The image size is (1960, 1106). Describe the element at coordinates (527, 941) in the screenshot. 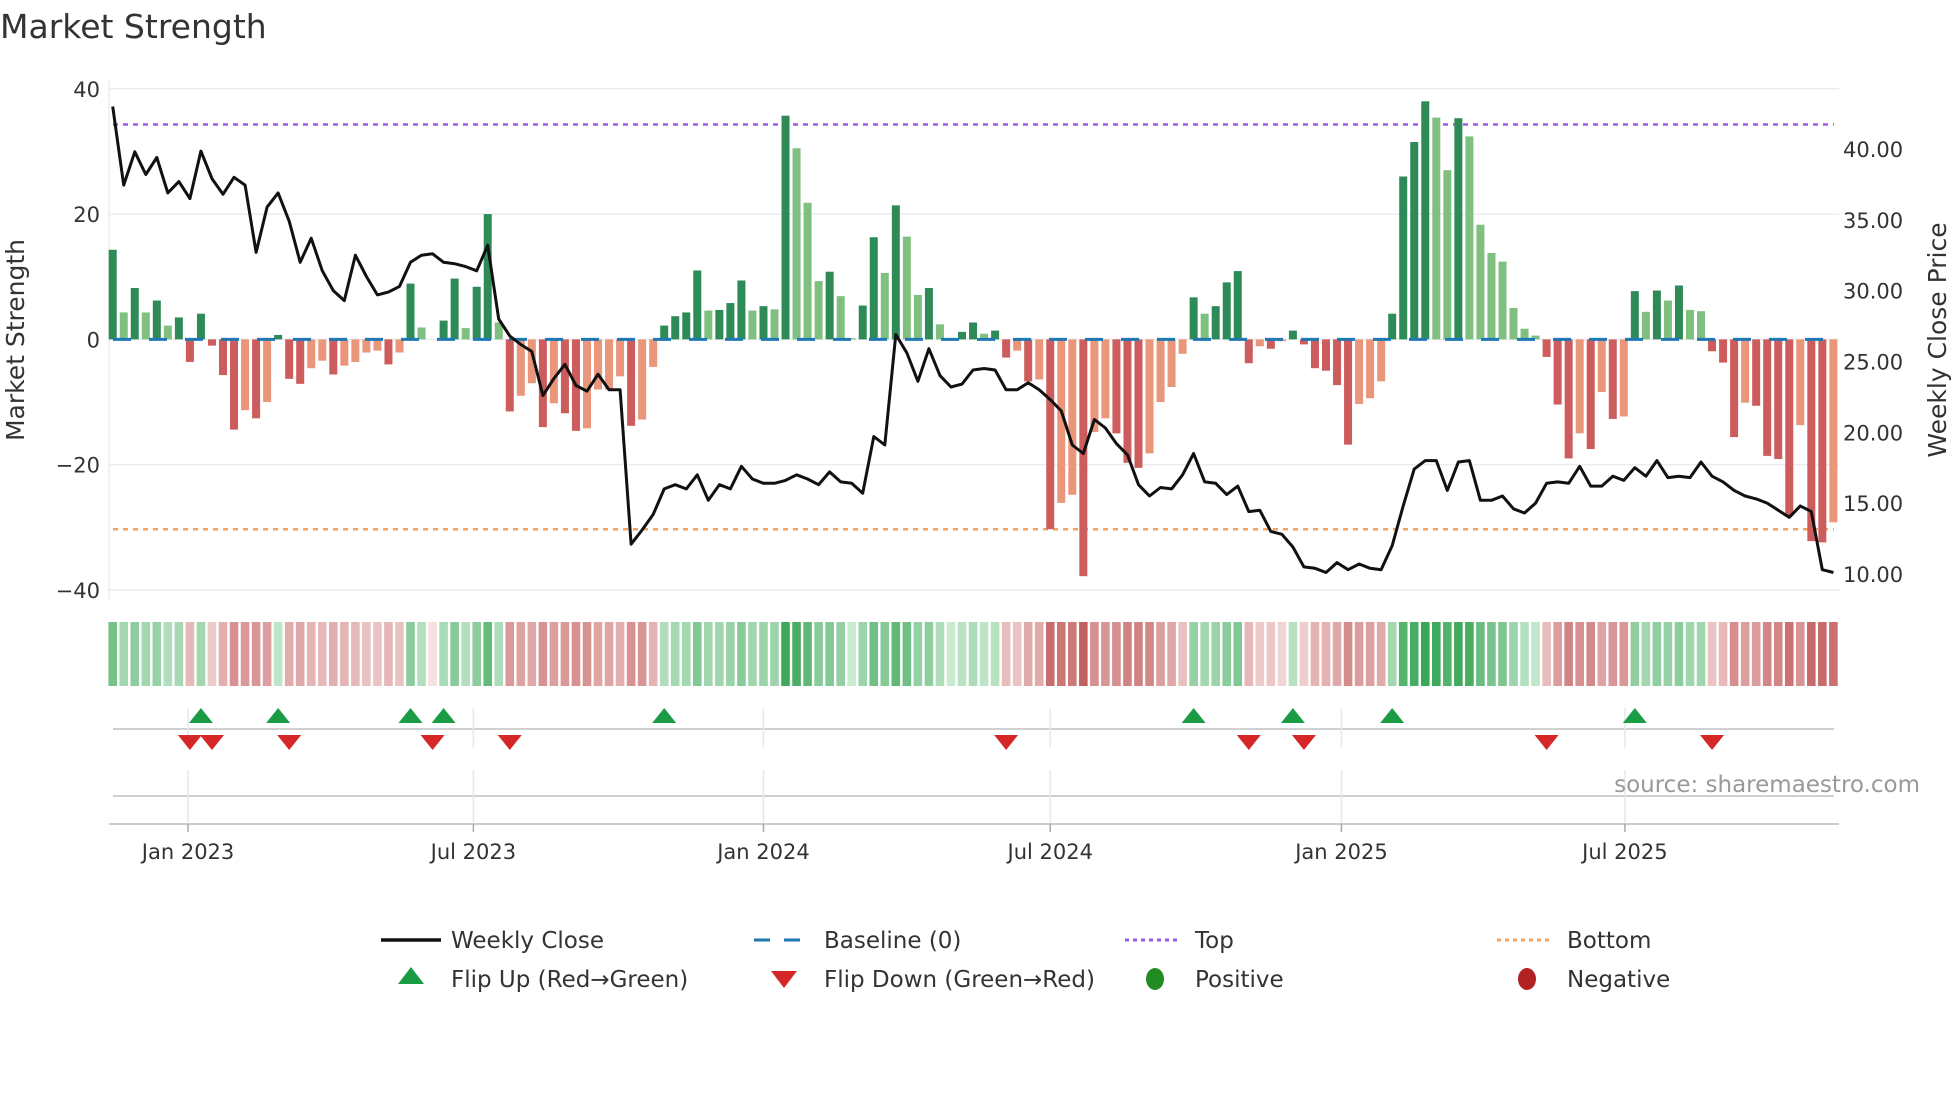

I see `legend-label: Weekly Close` at that location.